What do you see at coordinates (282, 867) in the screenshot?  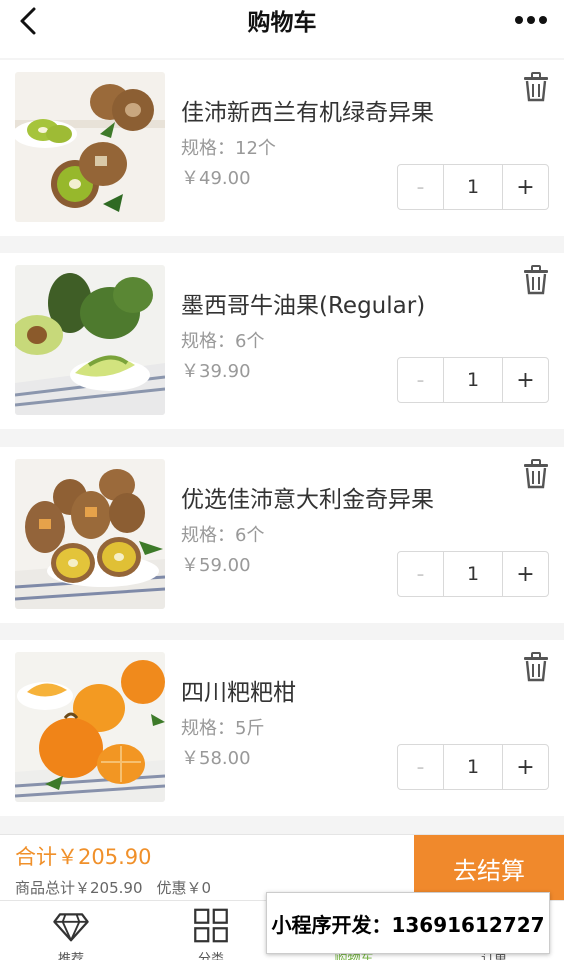 I see `checkout-bar: 合计￥205.90 商品总计￥205.90 优惠￥0 去结算` at bounding box center [282, 867].